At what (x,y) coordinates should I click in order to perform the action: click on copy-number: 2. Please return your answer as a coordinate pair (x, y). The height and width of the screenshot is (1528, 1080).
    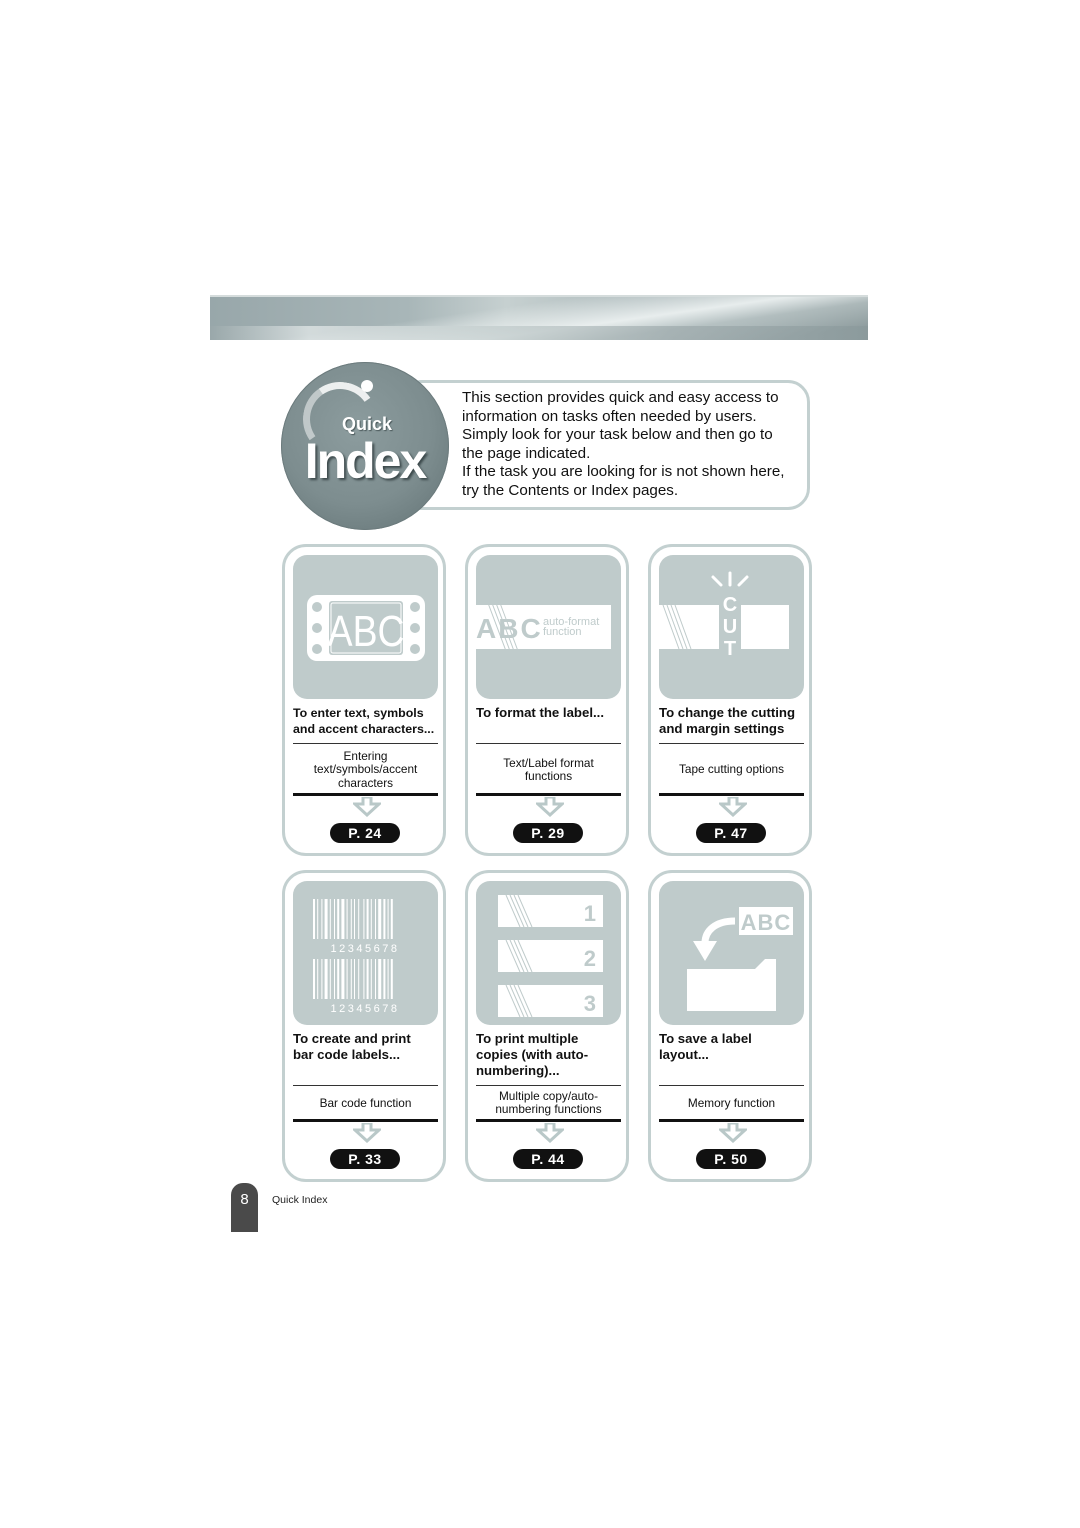
    Looking at the image, I should click on (590, 958).